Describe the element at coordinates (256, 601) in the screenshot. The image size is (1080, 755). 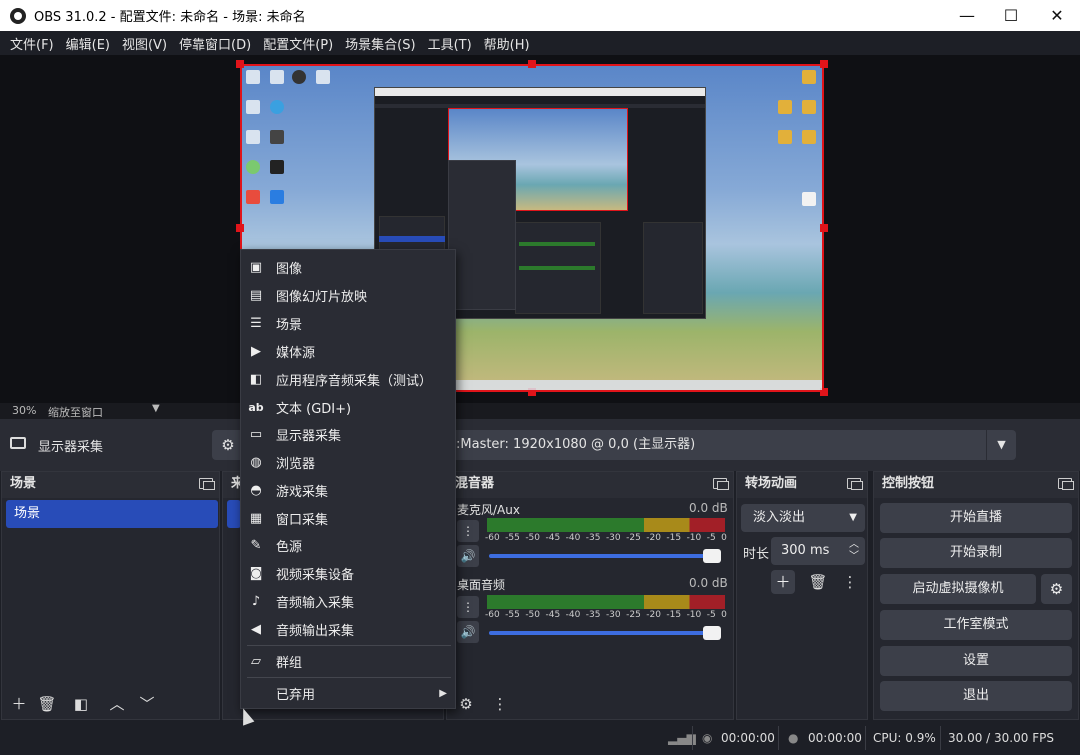
I see `microphone-icon: ♪` at that location.